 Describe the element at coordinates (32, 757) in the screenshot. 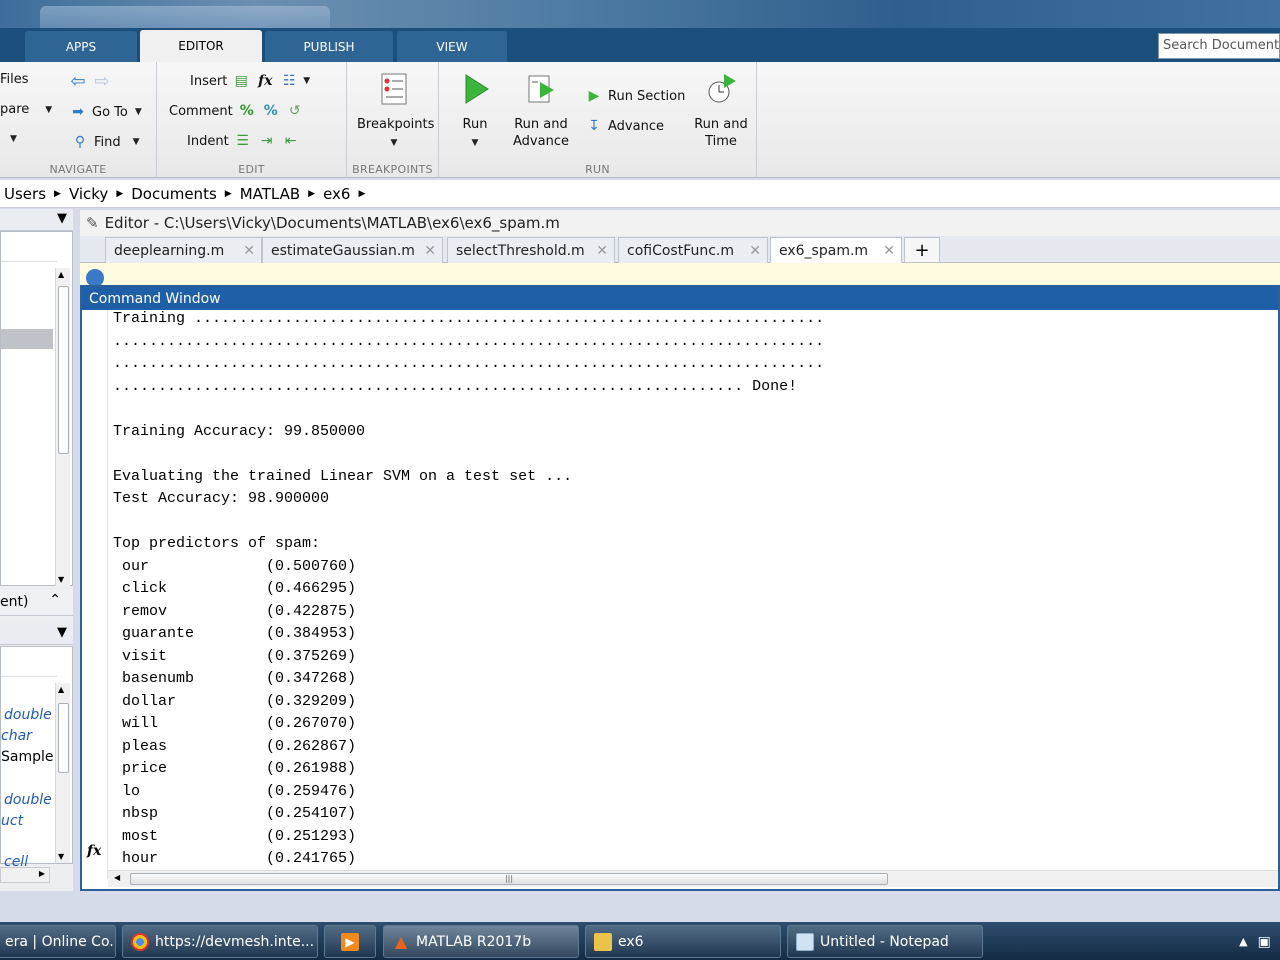

I see `workspace-item-value: Sample1` at that location.